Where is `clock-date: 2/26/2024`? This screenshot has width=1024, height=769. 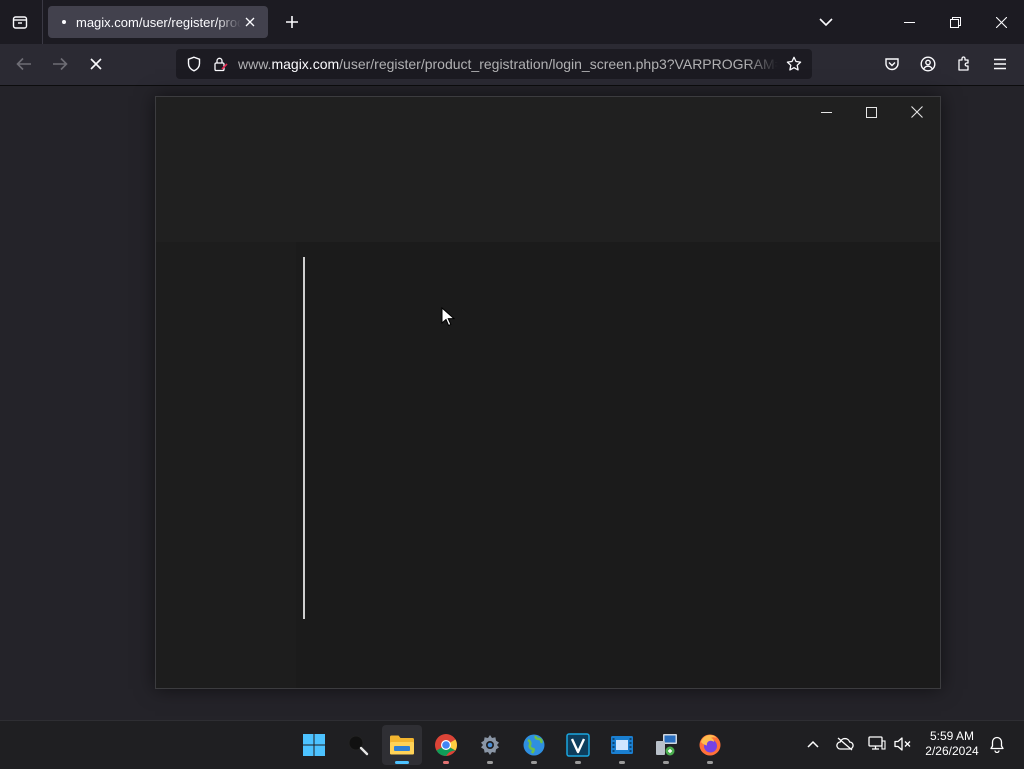
clock-date: 2/26/2024 is located at coordinates (952, 751).